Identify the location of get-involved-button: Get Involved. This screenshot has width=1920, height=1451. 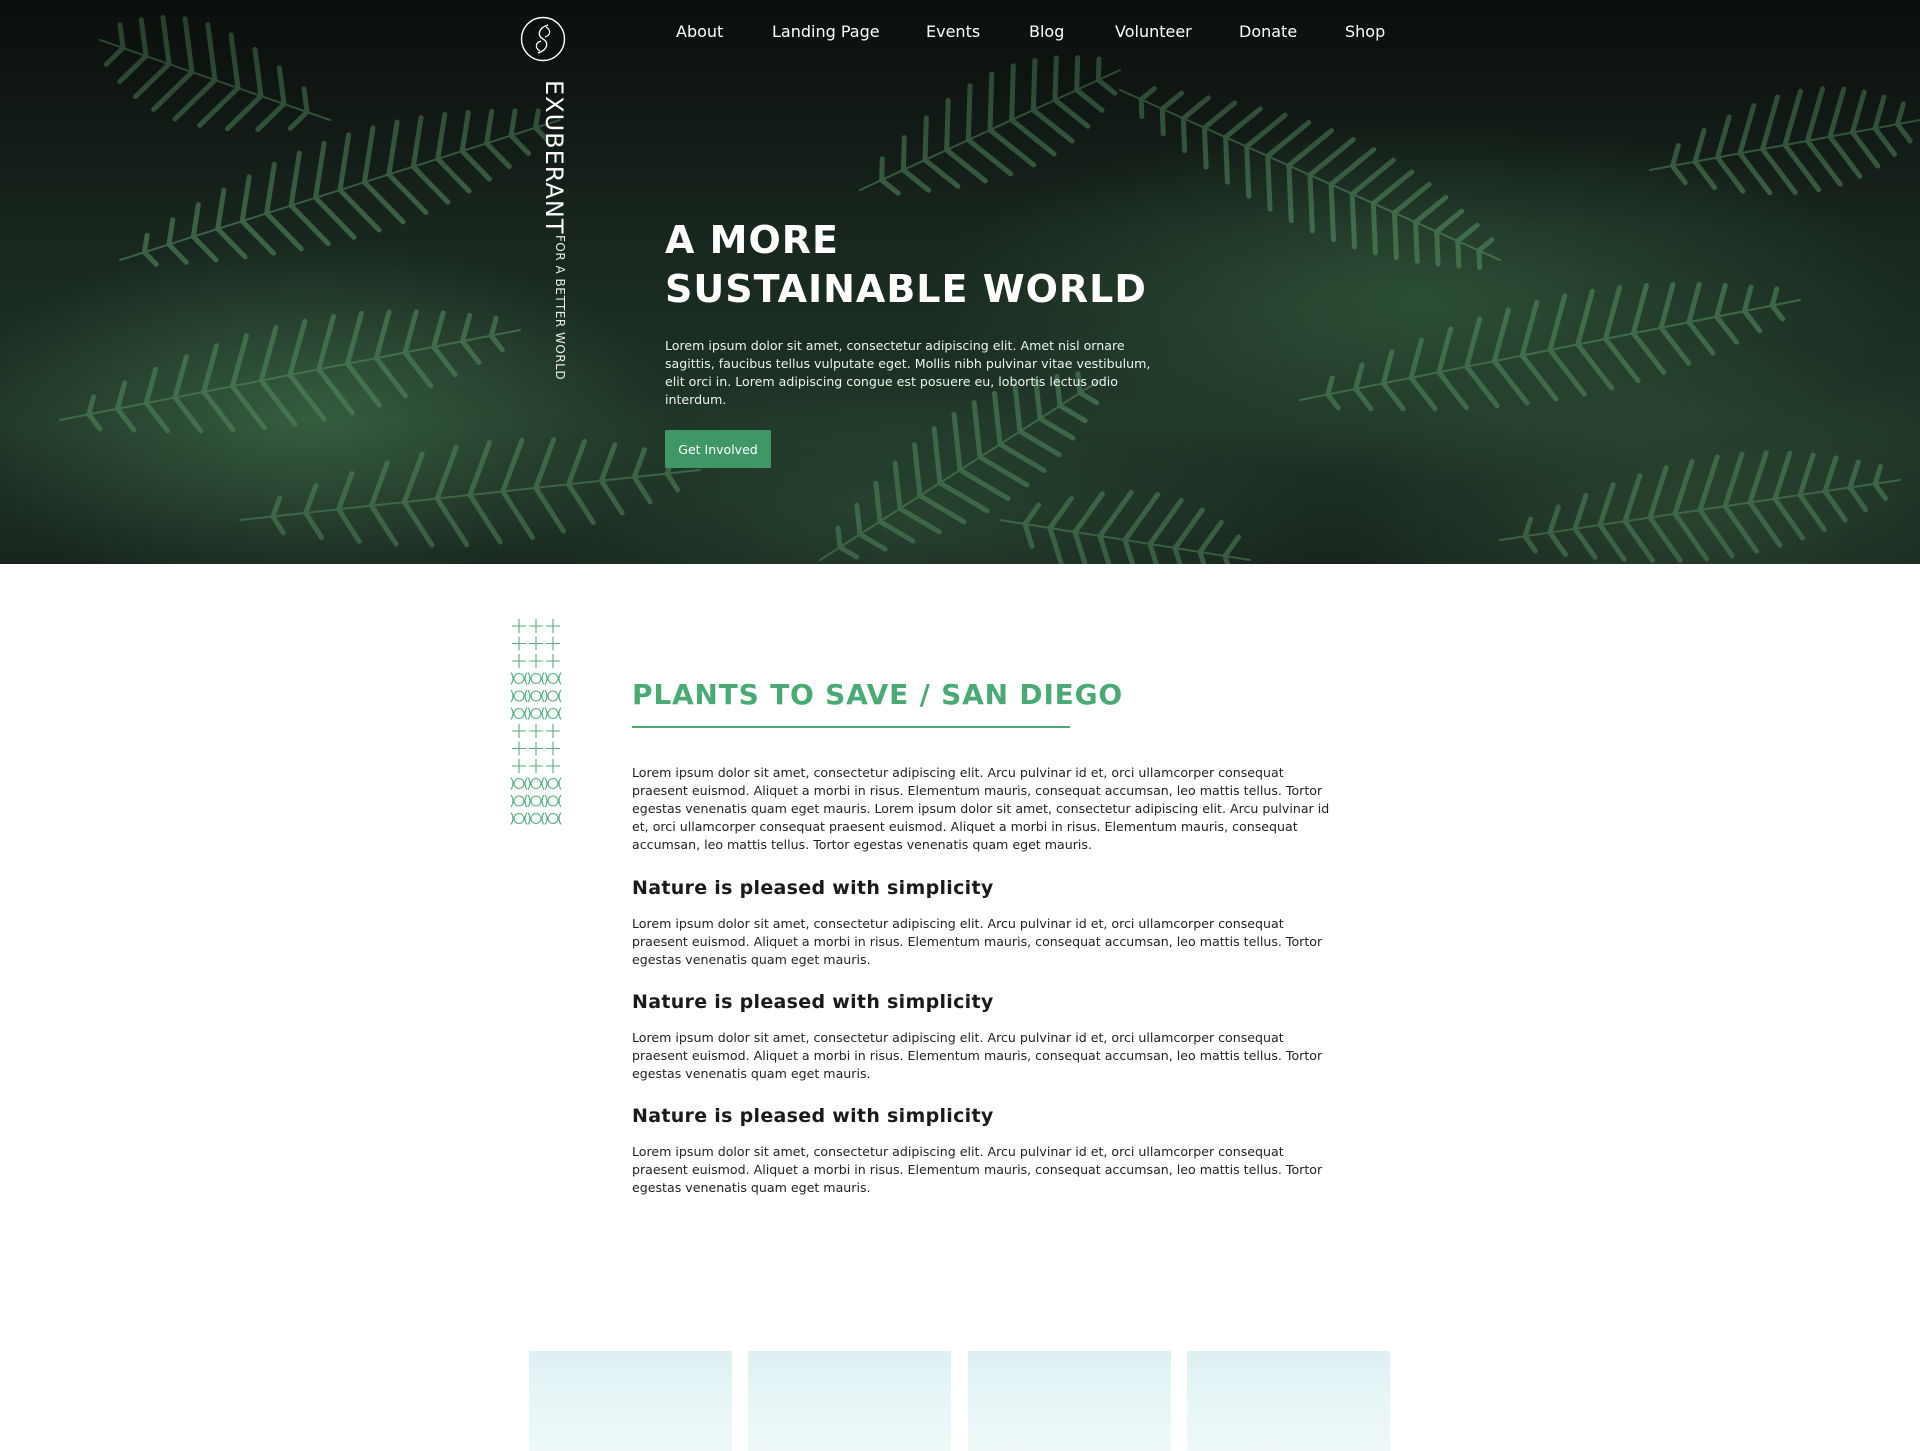
(718, 449).